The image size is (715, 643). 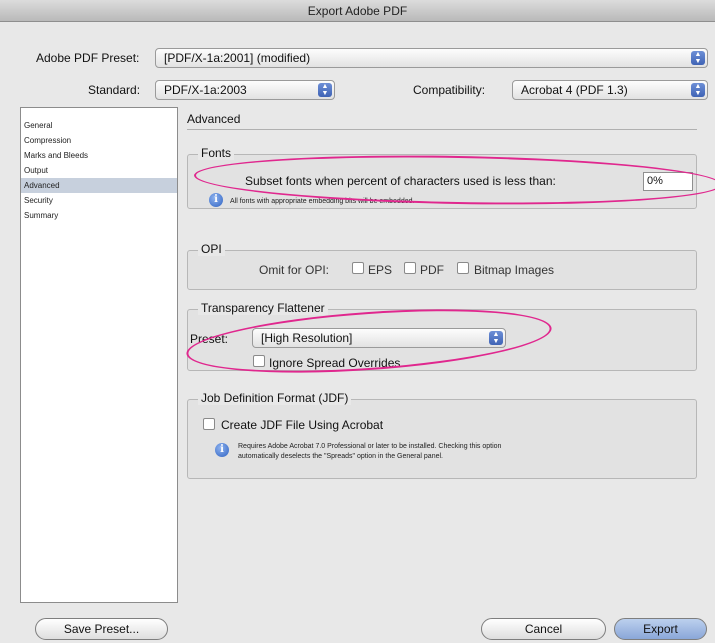 What do you see at coordinates (99, 140) in the screenshot?
I see `sidebar-item-compression: Compression` at bounding box center [99, 140].